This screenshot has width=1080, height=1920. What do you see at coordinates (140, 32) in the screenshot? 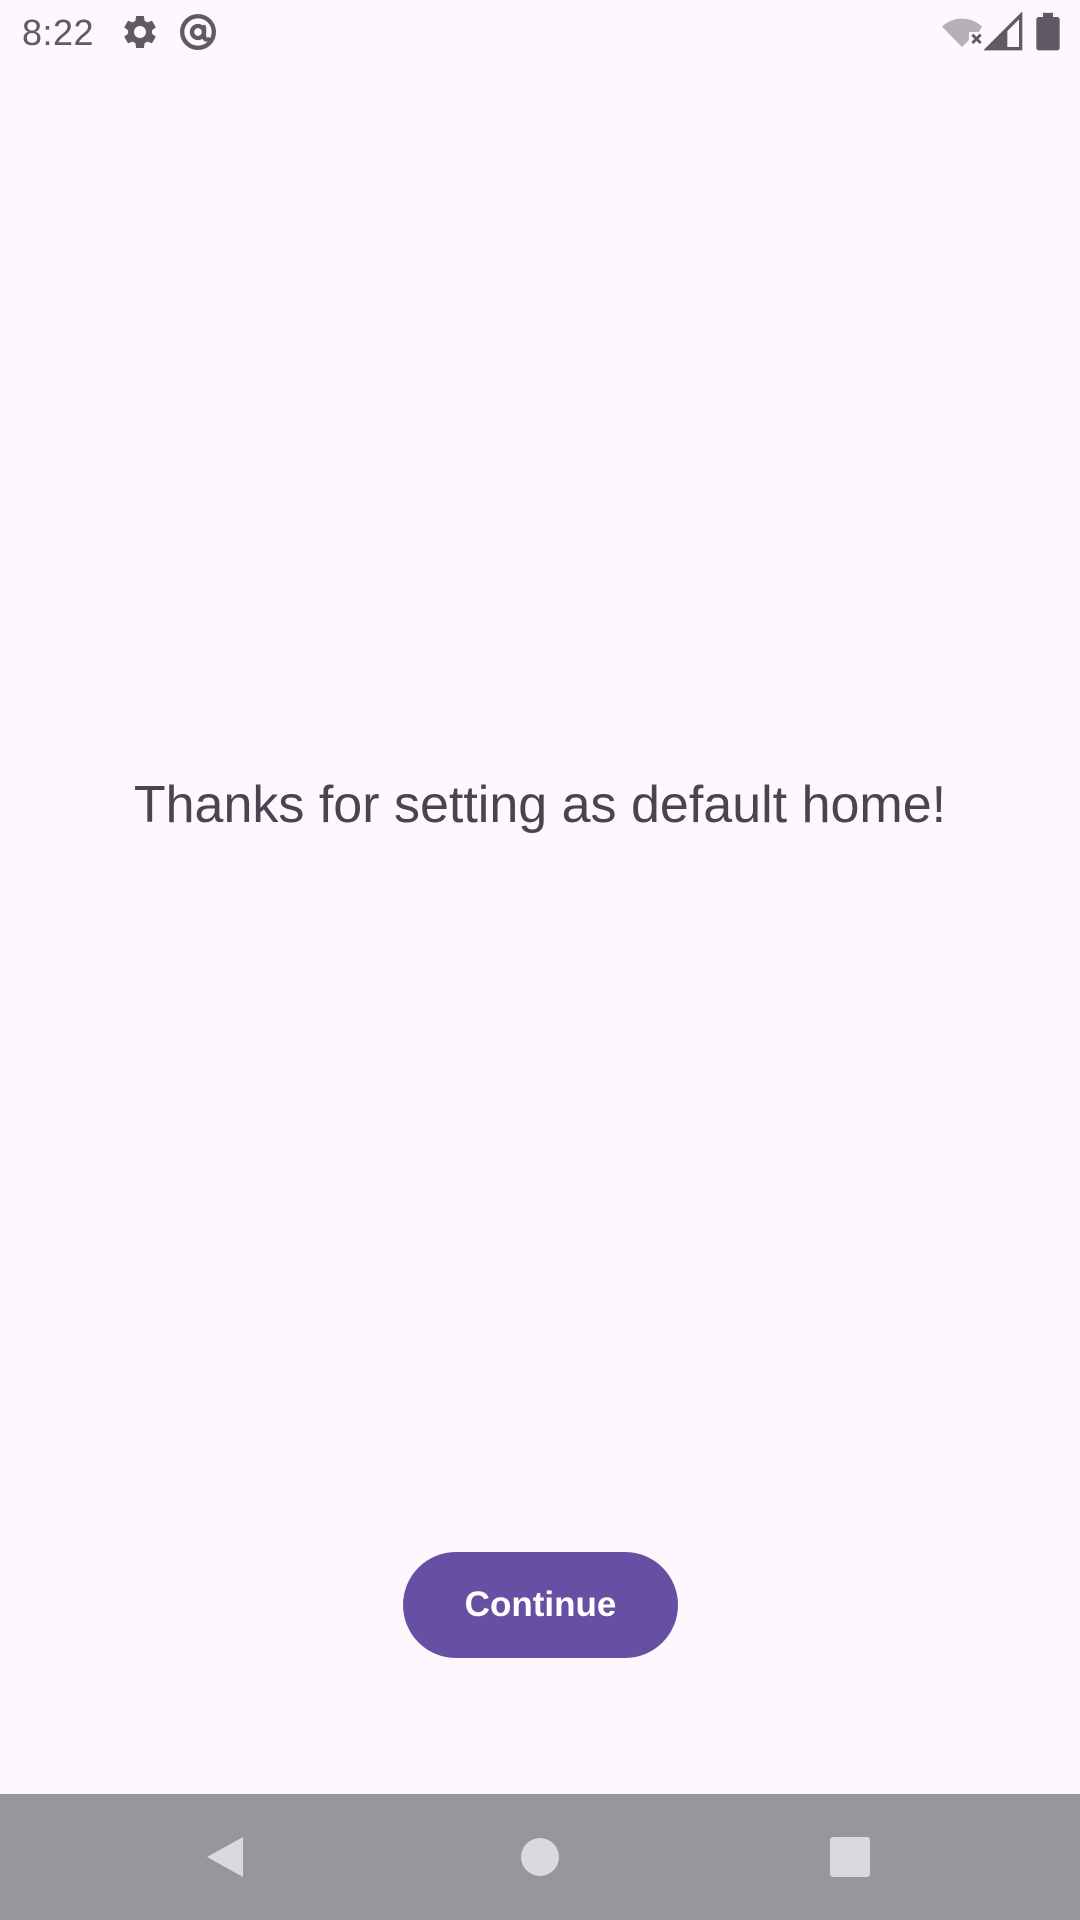
I see `settings-gear-icon` at bounding box center [140, 32].